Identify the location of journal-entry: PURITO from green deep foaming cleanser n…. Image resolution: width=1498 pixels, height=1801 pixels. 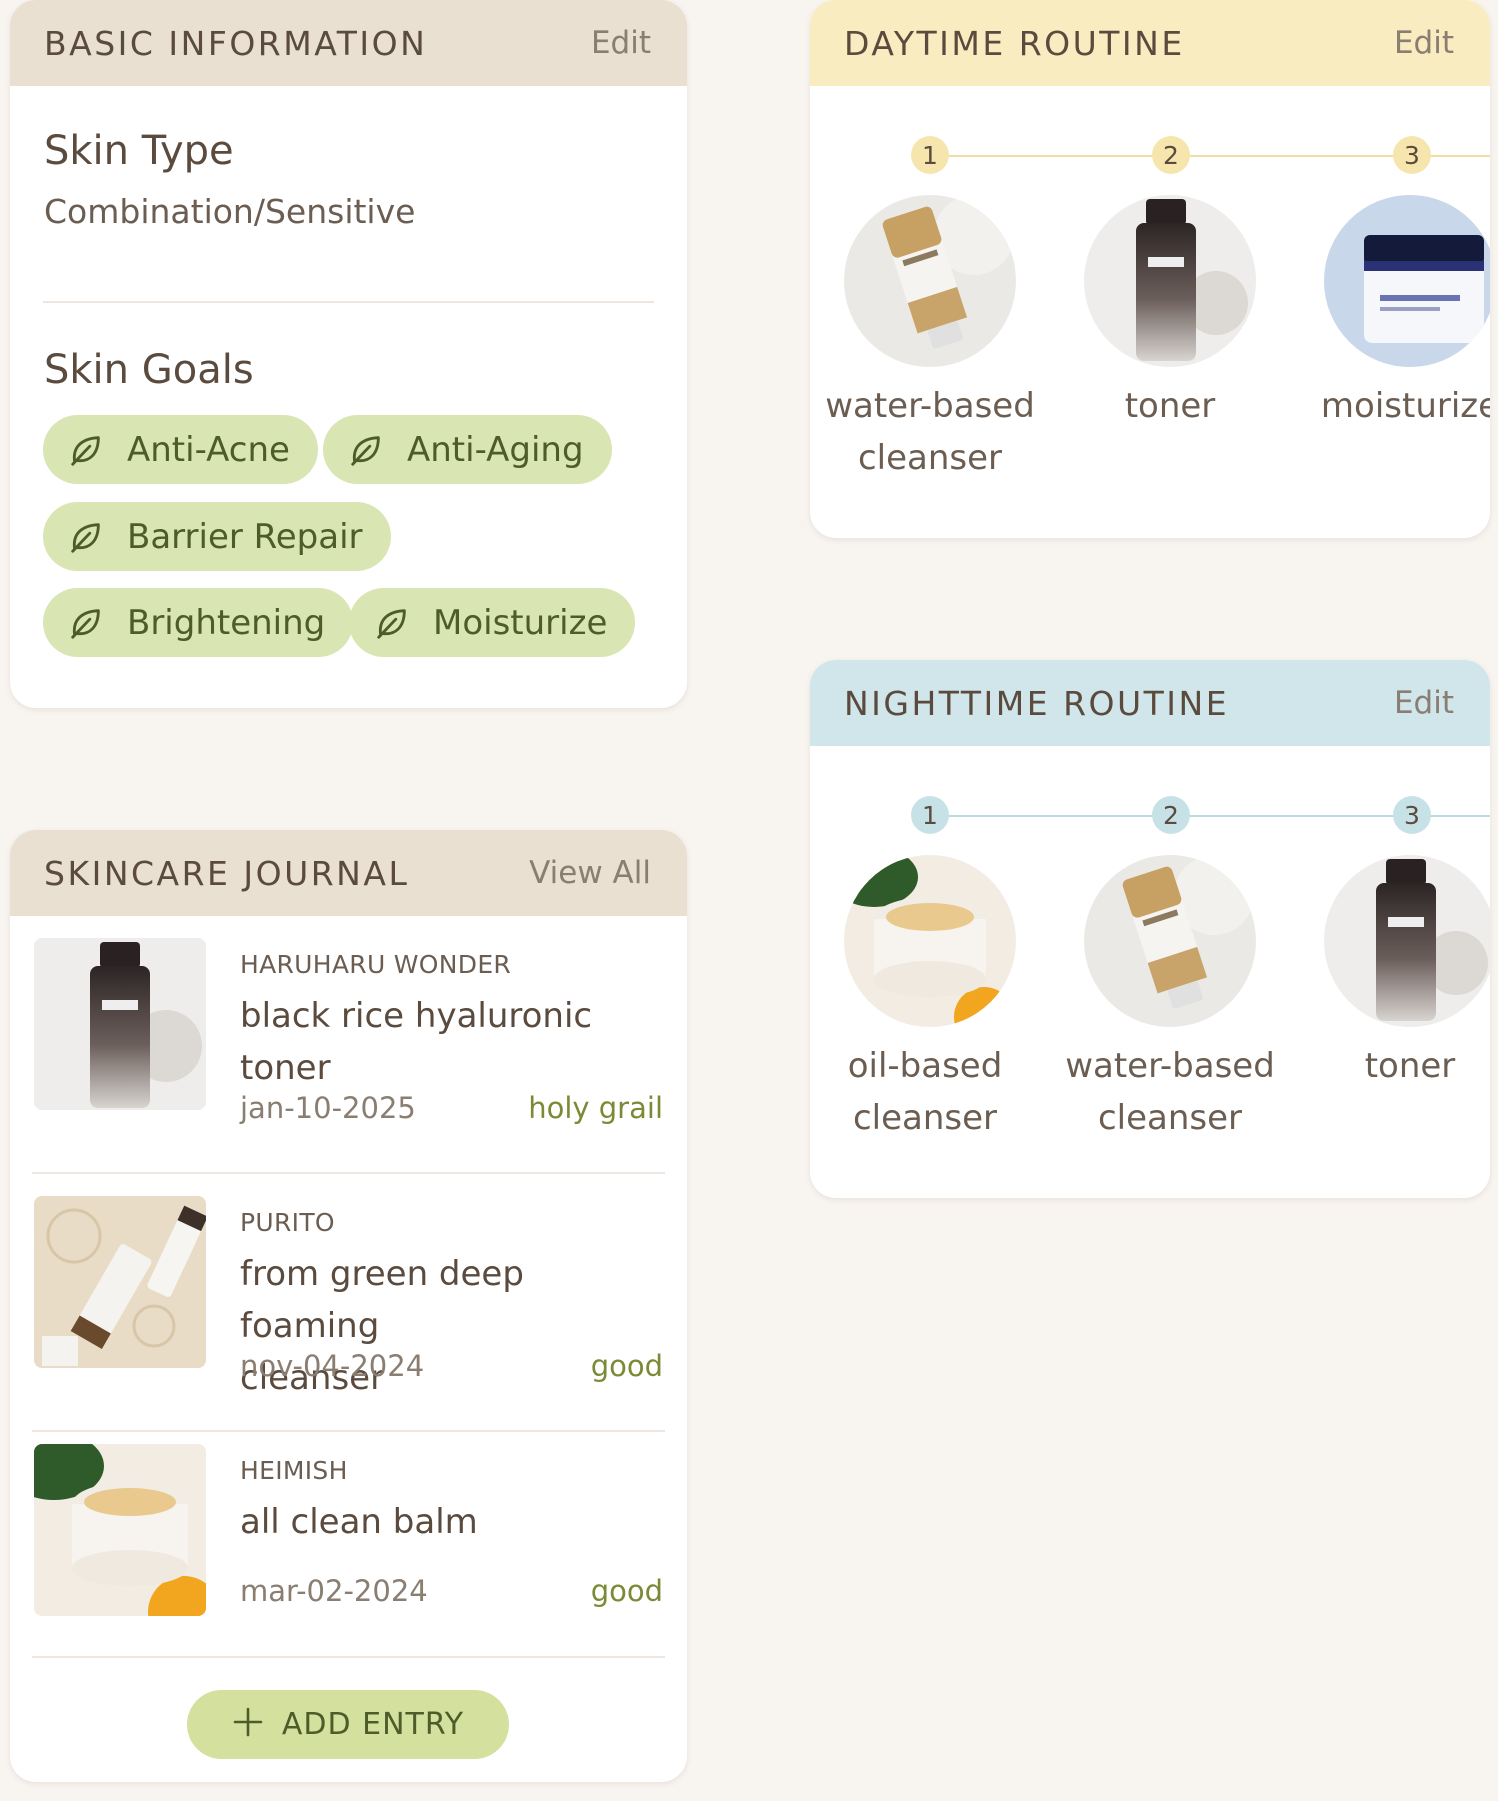
(348, 1303).